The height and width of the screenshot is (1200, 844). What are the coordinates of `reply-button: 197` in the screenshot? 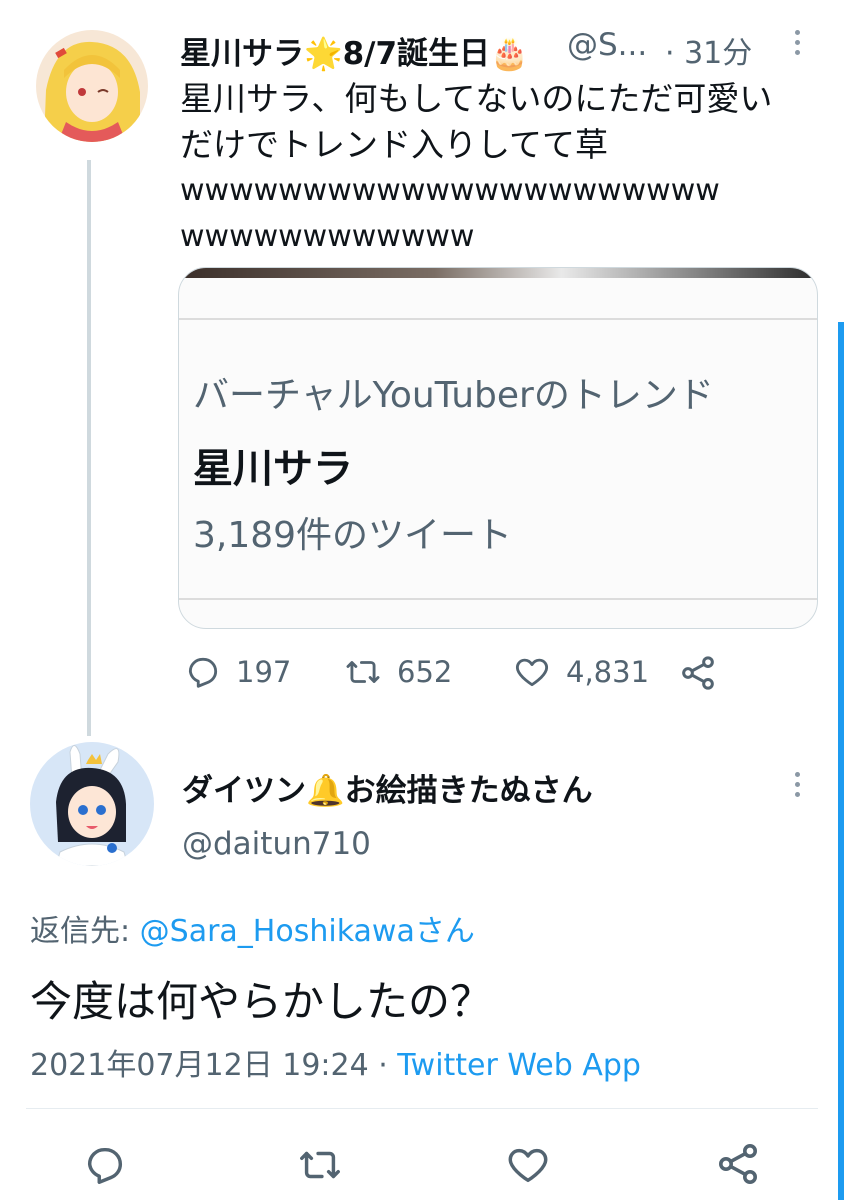 It's located at (237, 672).